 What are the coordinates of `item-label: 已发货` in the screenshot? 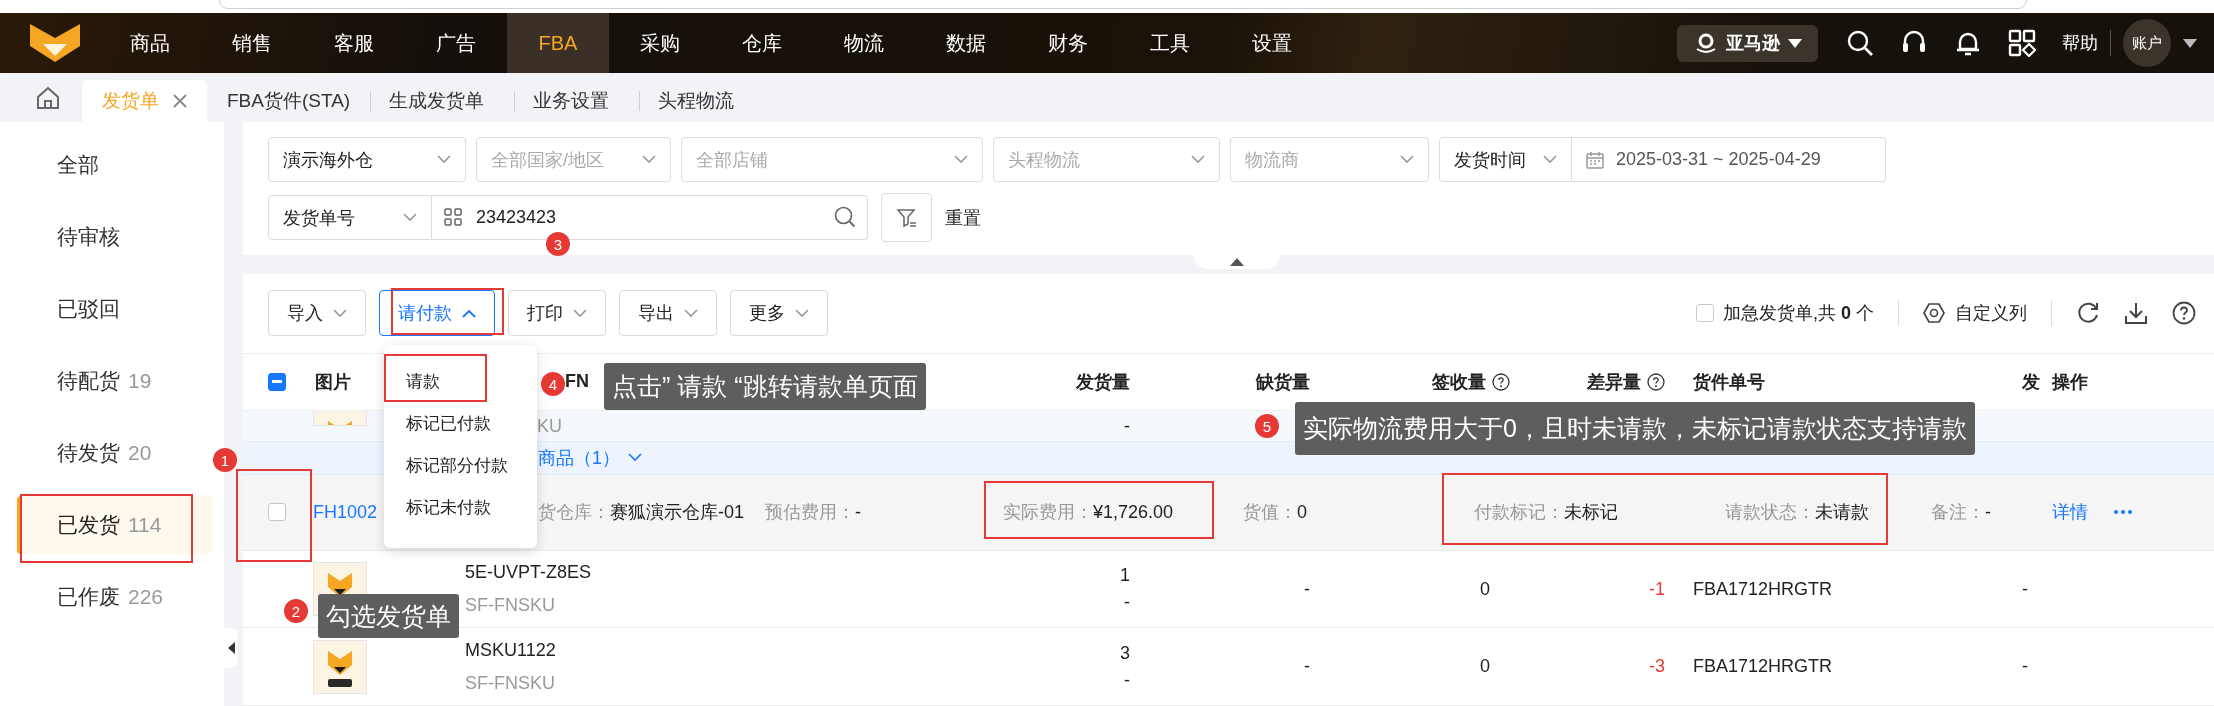 It's located at (88, 525).